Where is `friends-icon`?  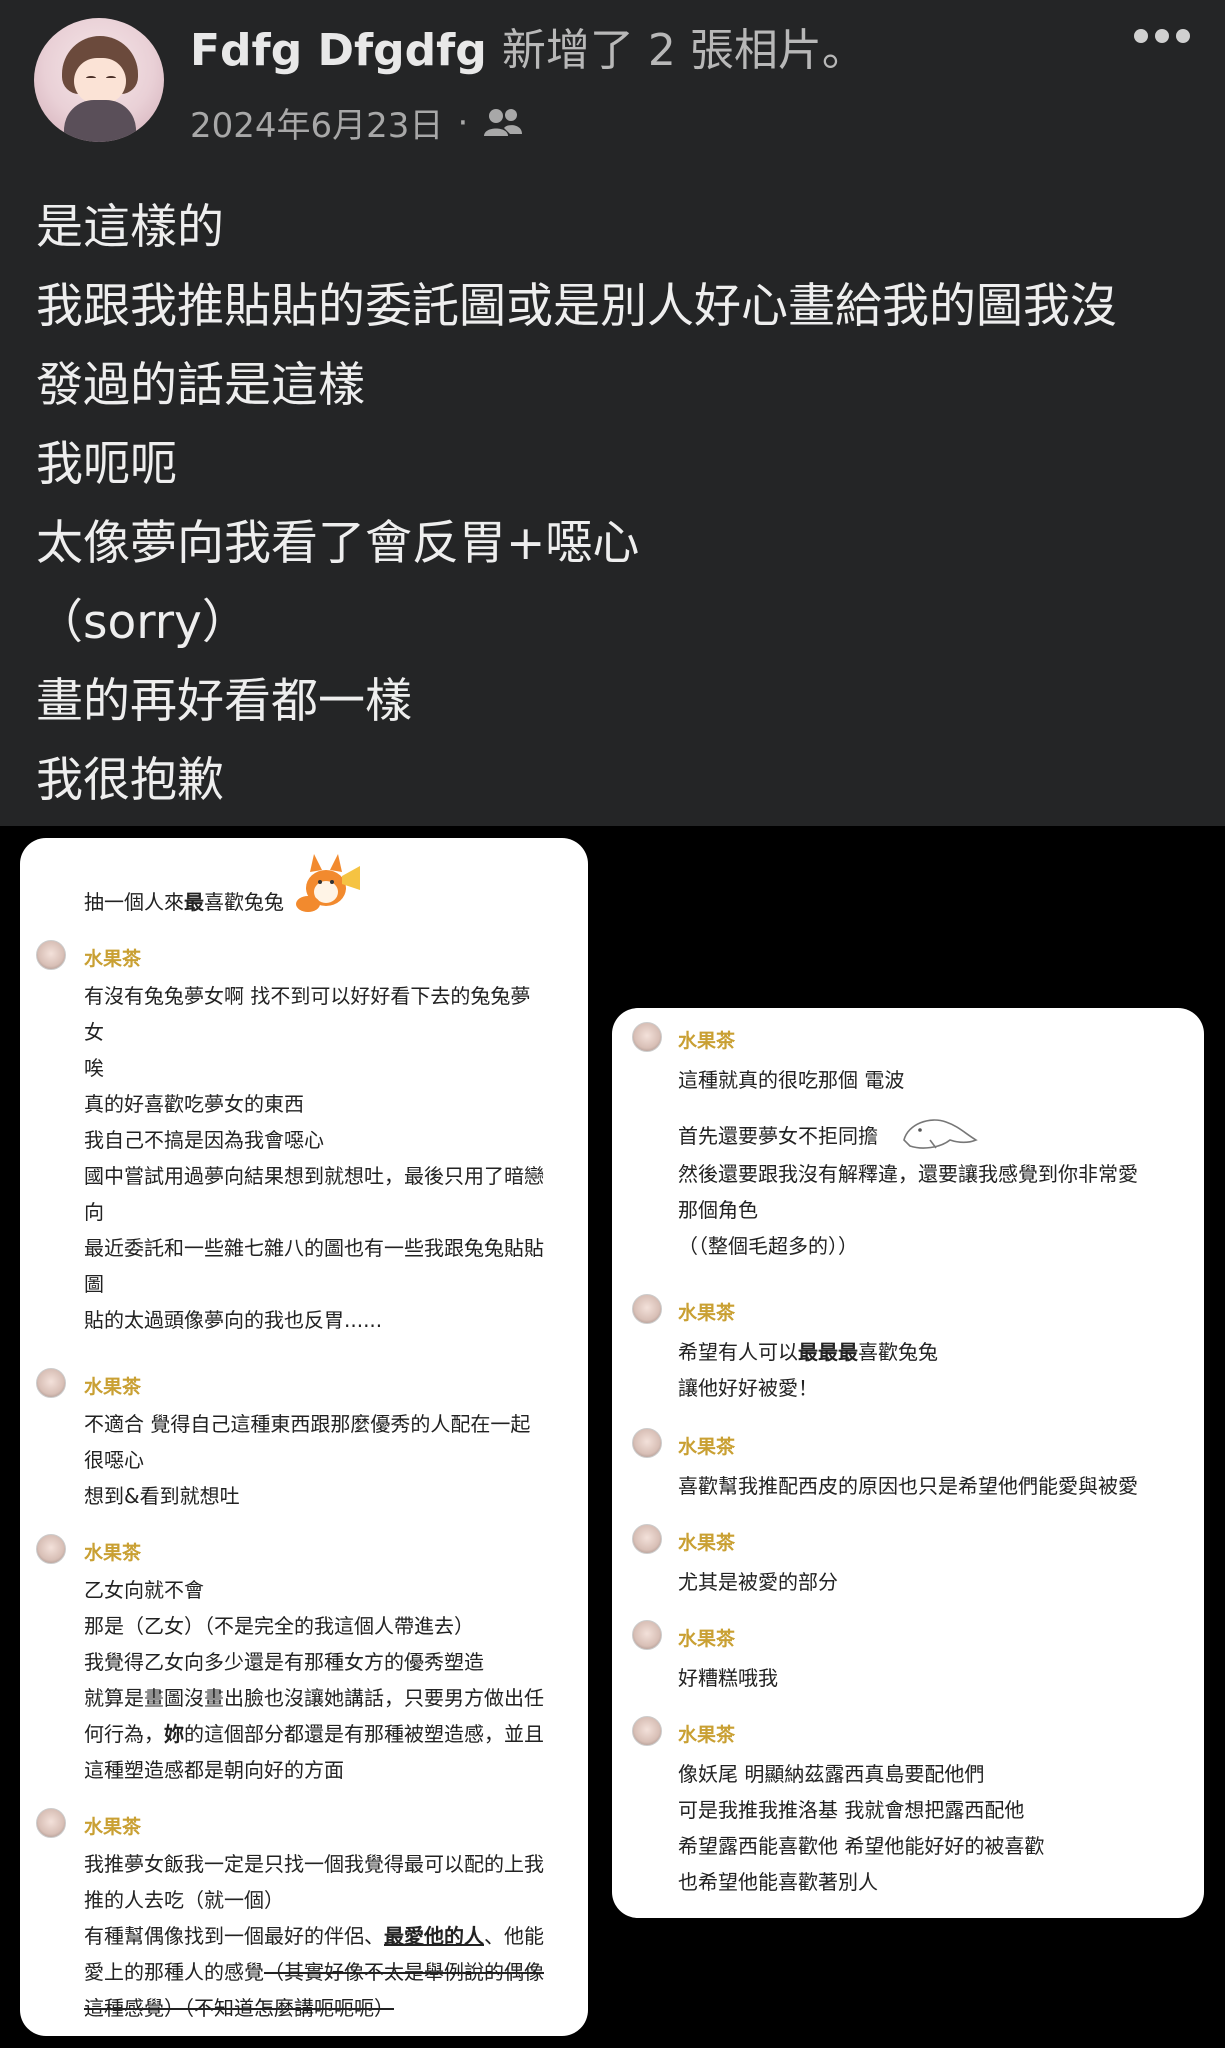
friends-icon is located at coordinates (503, 122).